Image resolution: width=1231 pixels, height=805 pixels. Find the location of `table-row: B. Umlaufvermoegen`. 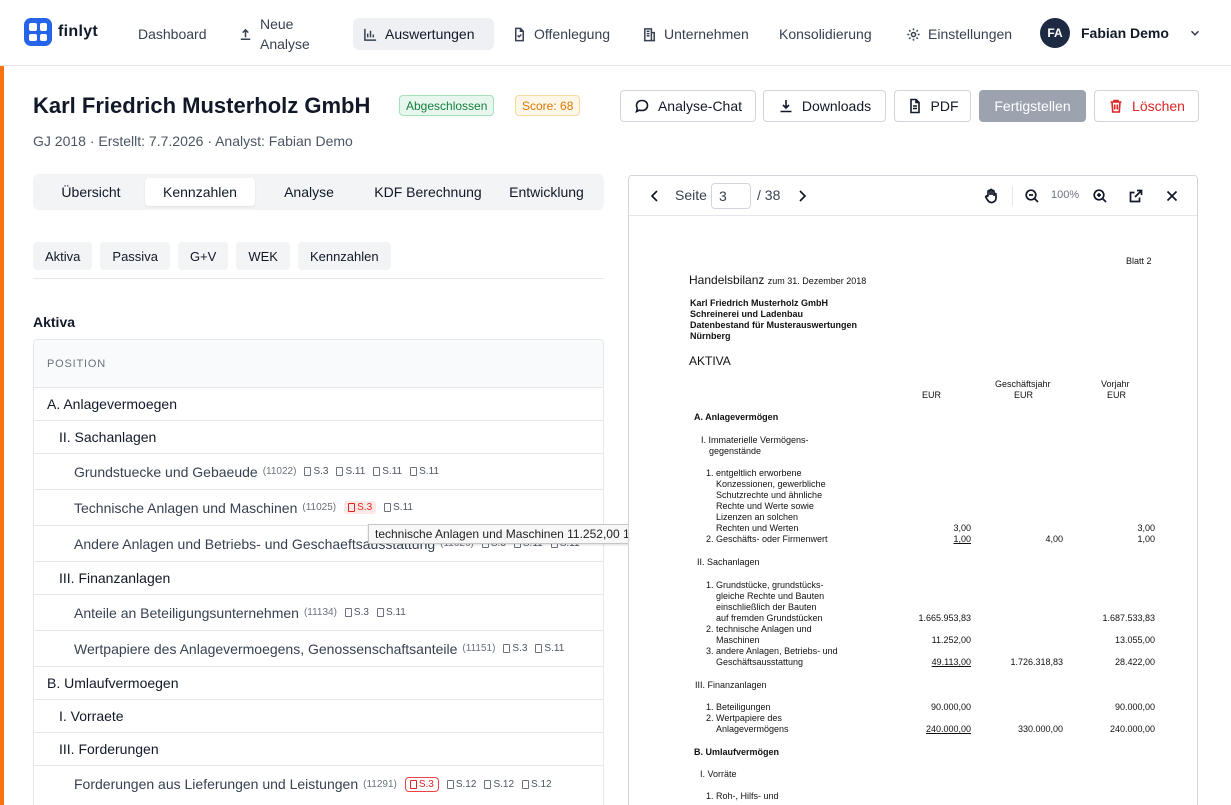

table-row: B. Umlaufvermoegen is located at coordinates (318, 683).